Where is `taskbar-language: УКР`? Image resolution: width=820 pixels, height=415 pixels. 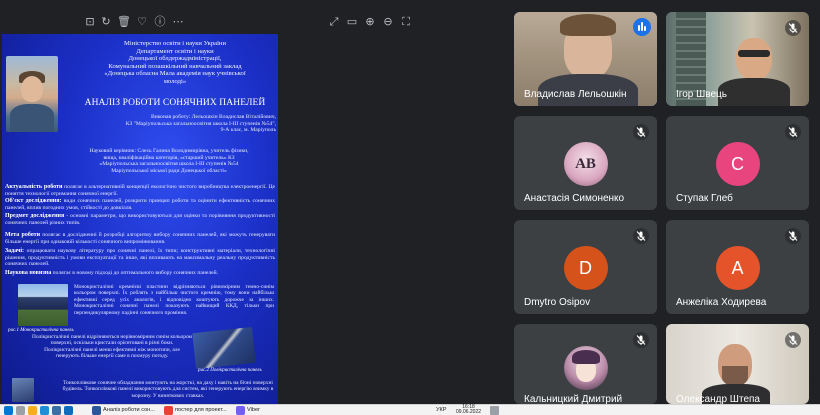
taskbar-language: УКР is located at coordinates (441, 410).